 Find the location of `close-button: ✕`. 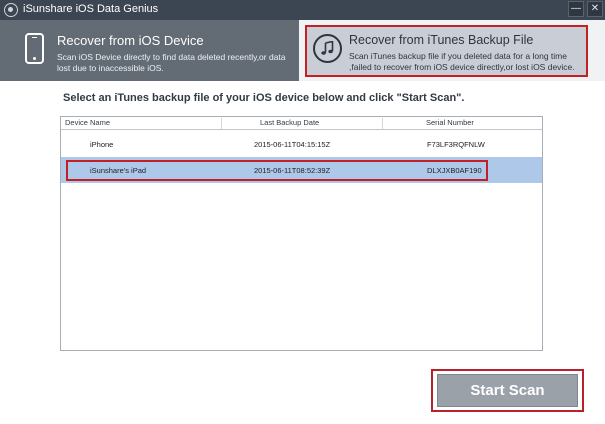

close-button: ✕ is located at coordinates (595, 9).